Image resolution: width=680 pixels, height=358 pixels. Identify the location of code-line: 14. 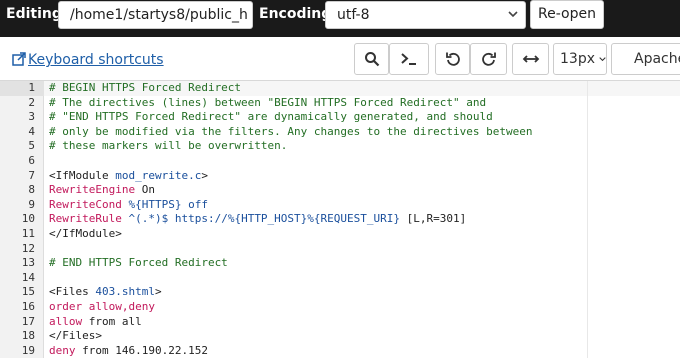
(340, 278).